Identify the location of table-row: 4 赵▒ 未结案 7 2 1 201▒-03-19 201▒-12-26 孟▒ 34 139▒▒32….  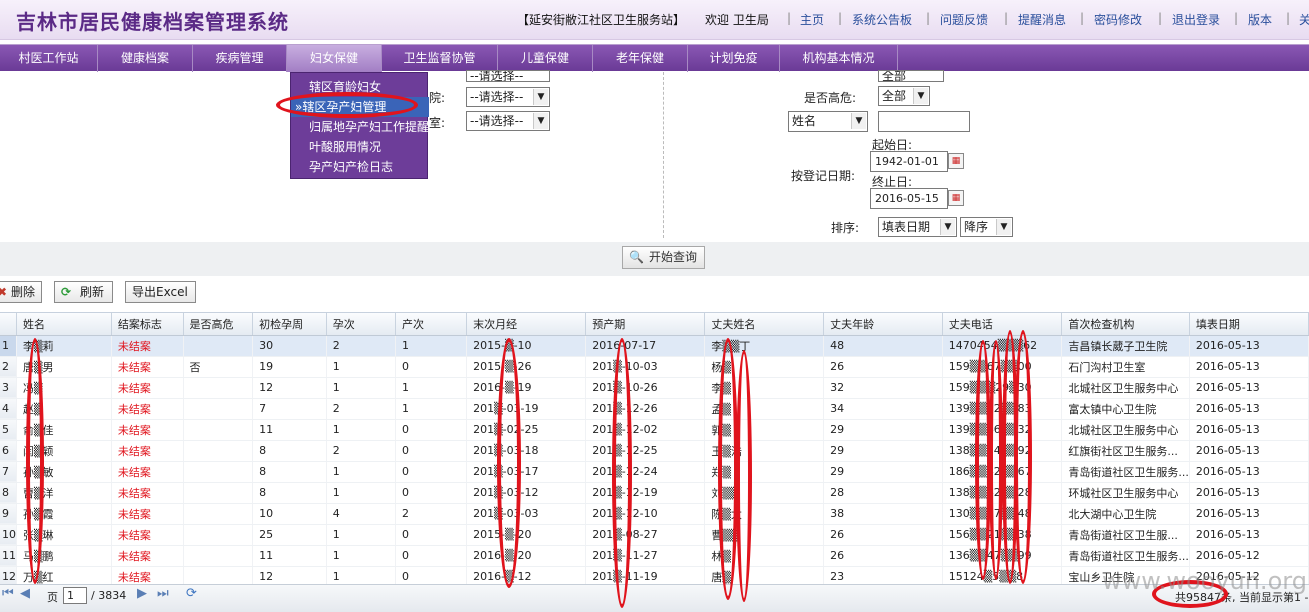
(654, 409).